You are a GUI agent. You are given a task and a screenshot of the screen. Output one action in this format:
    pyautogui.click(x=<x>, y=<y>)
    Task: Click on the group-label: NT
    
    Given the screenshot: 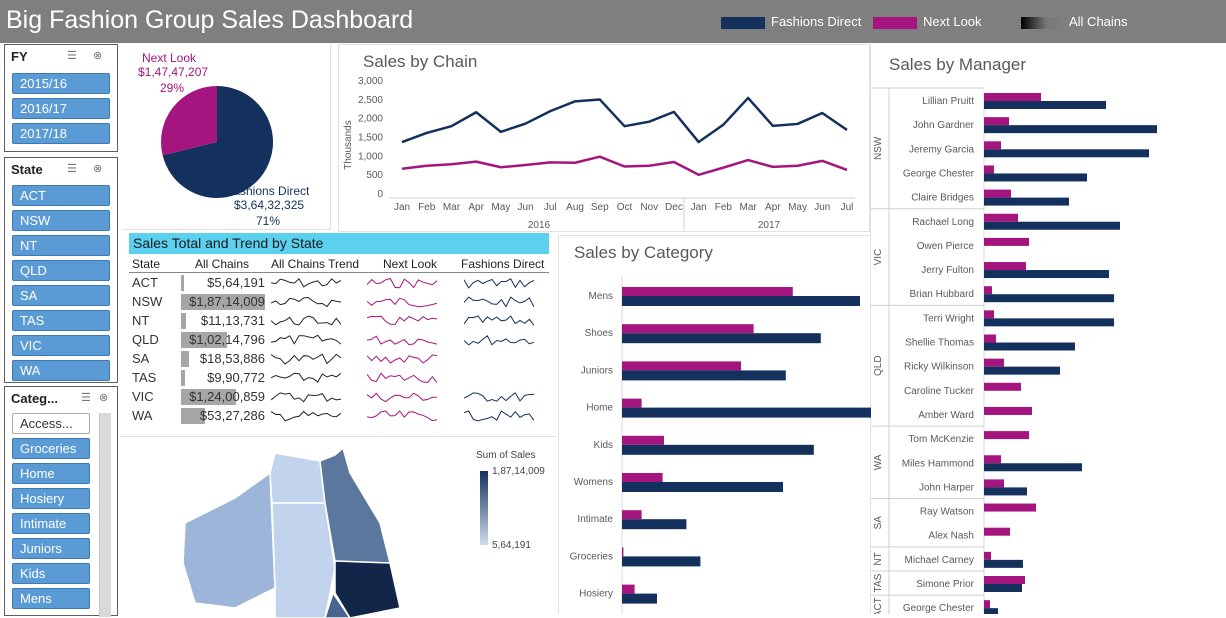 What is the action you would take?
    pyautogui.click(x=878, y=558)
    